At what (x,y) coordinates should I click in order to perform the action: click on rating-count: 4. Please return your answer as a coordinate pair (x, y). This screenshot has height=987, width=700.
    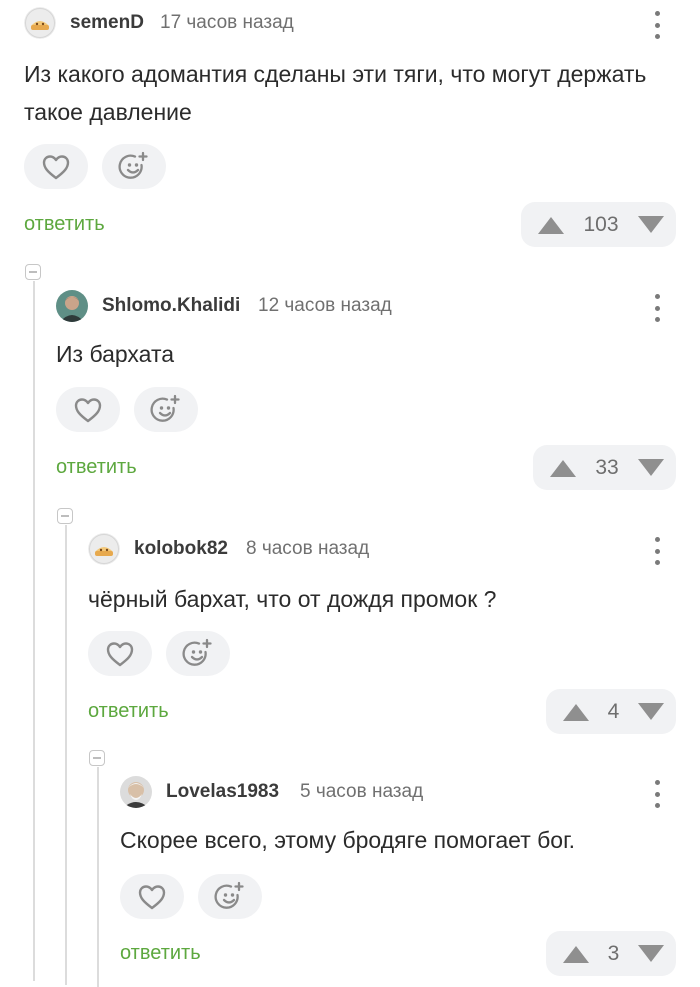
    Looking at the image, I should click on (613, 711).